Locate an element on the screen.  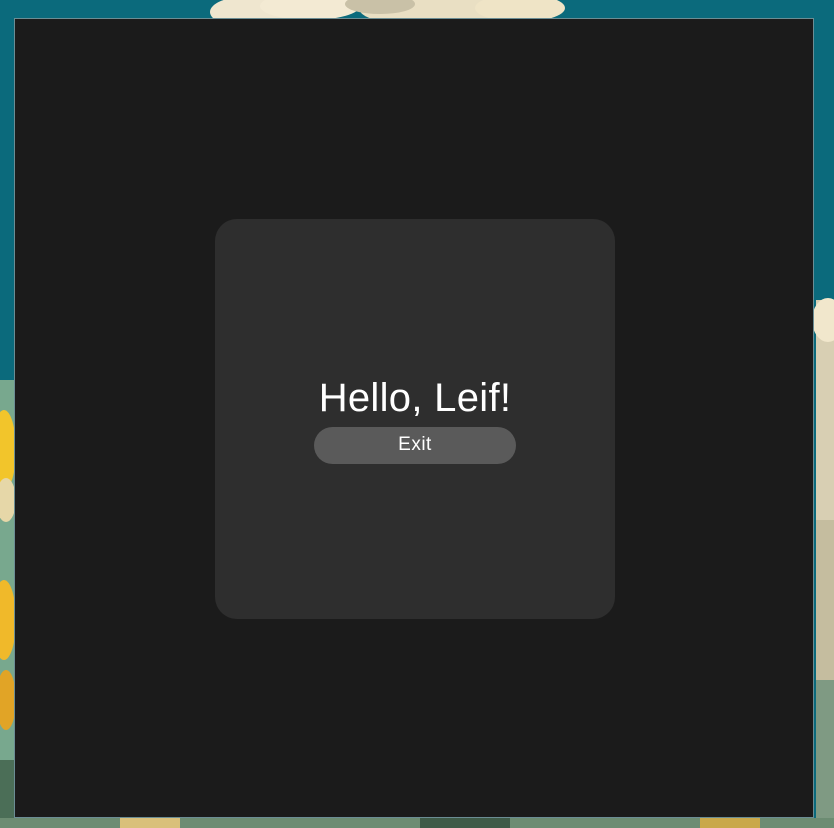
exit-button: Exit is located at coordinates (415, 445).